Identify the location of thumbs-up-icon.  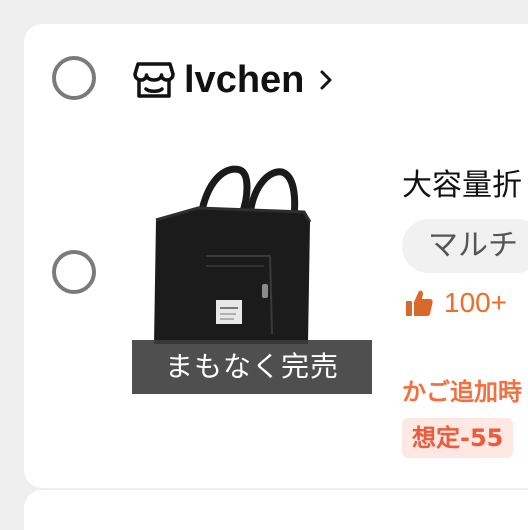
(419, 303).